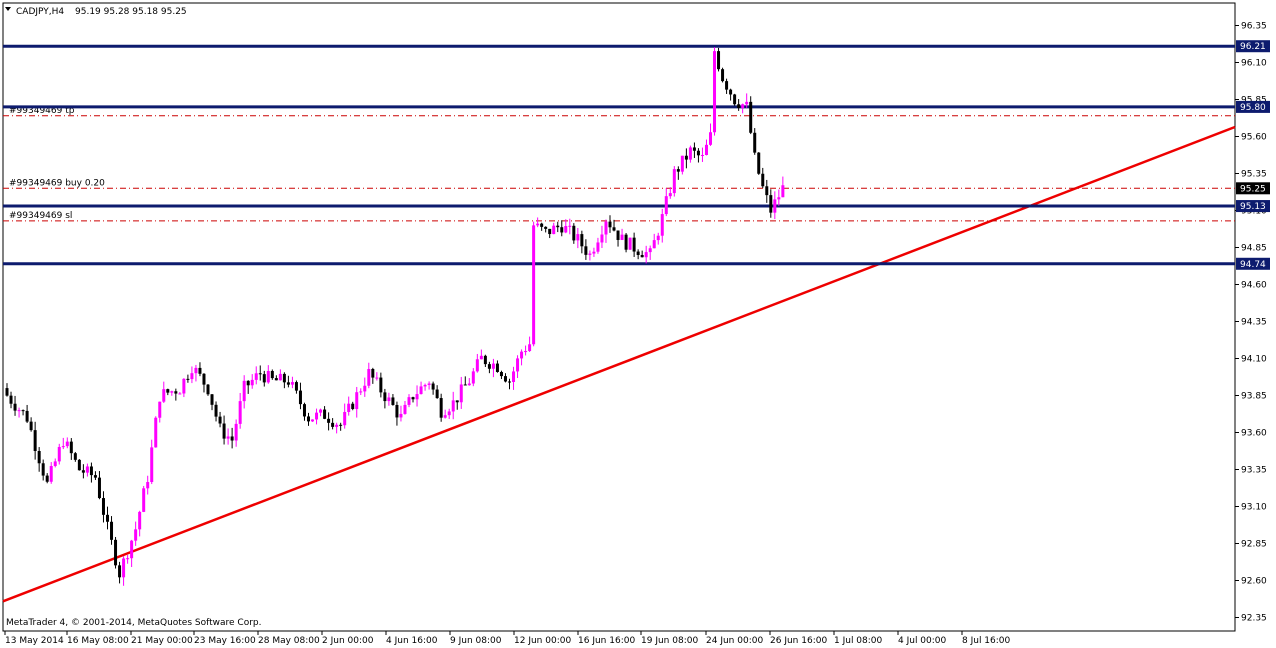 This screenshot has height=648, width=1276. I want to click on y-tick-label: 93.60, so click(1254, 434).